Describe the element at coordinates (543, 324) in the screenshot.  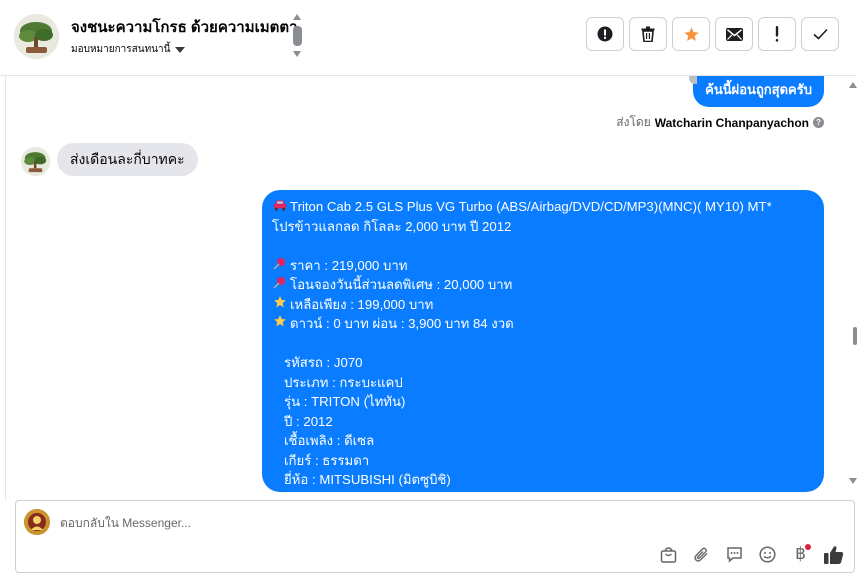
I see `listing-down-line: ดาวน์ : 0 บาท ผ่อน : 3,900 บาท 84 งวด` at that location.